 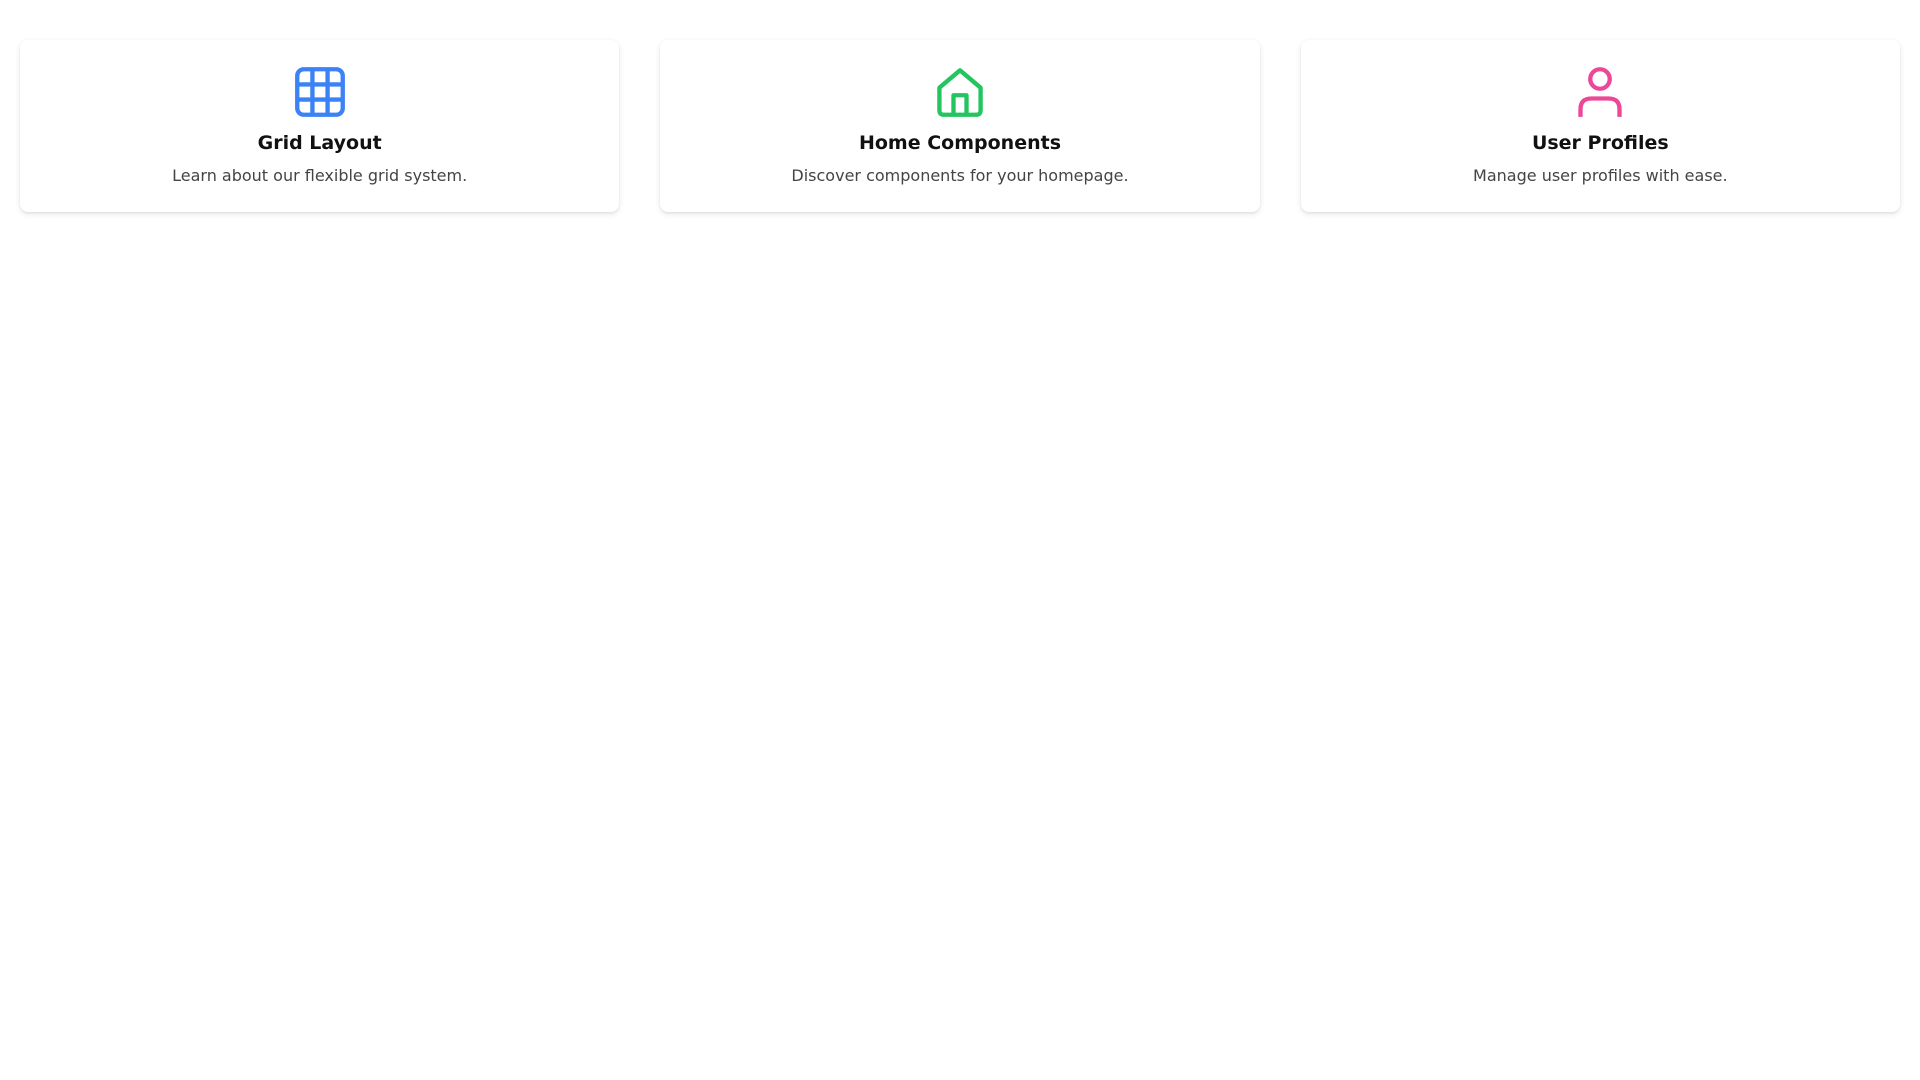 What do you see at coordinates (320, 175) in the screenshot?
I see `card-description: Learn about our flexible grid system.` at bounding box center [320, 175].